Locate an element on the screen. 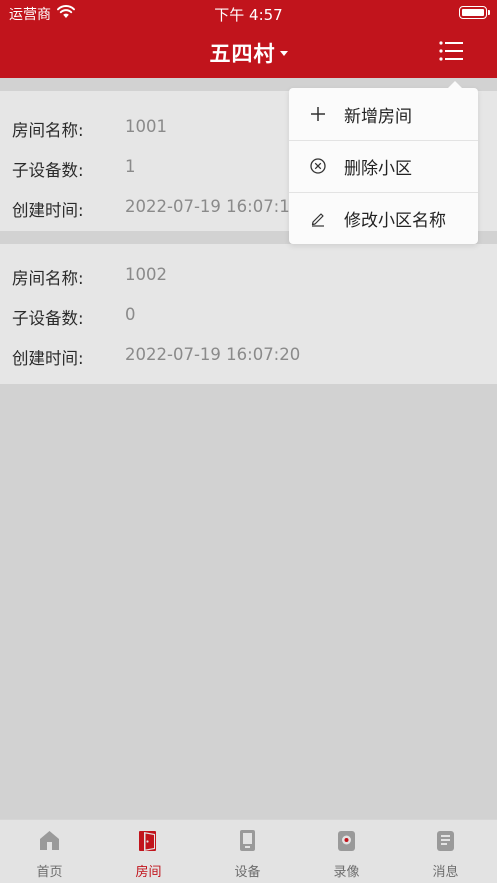 The width and height of the screenshot is (497, 883). message-icon is located at coordinates (445, 841).